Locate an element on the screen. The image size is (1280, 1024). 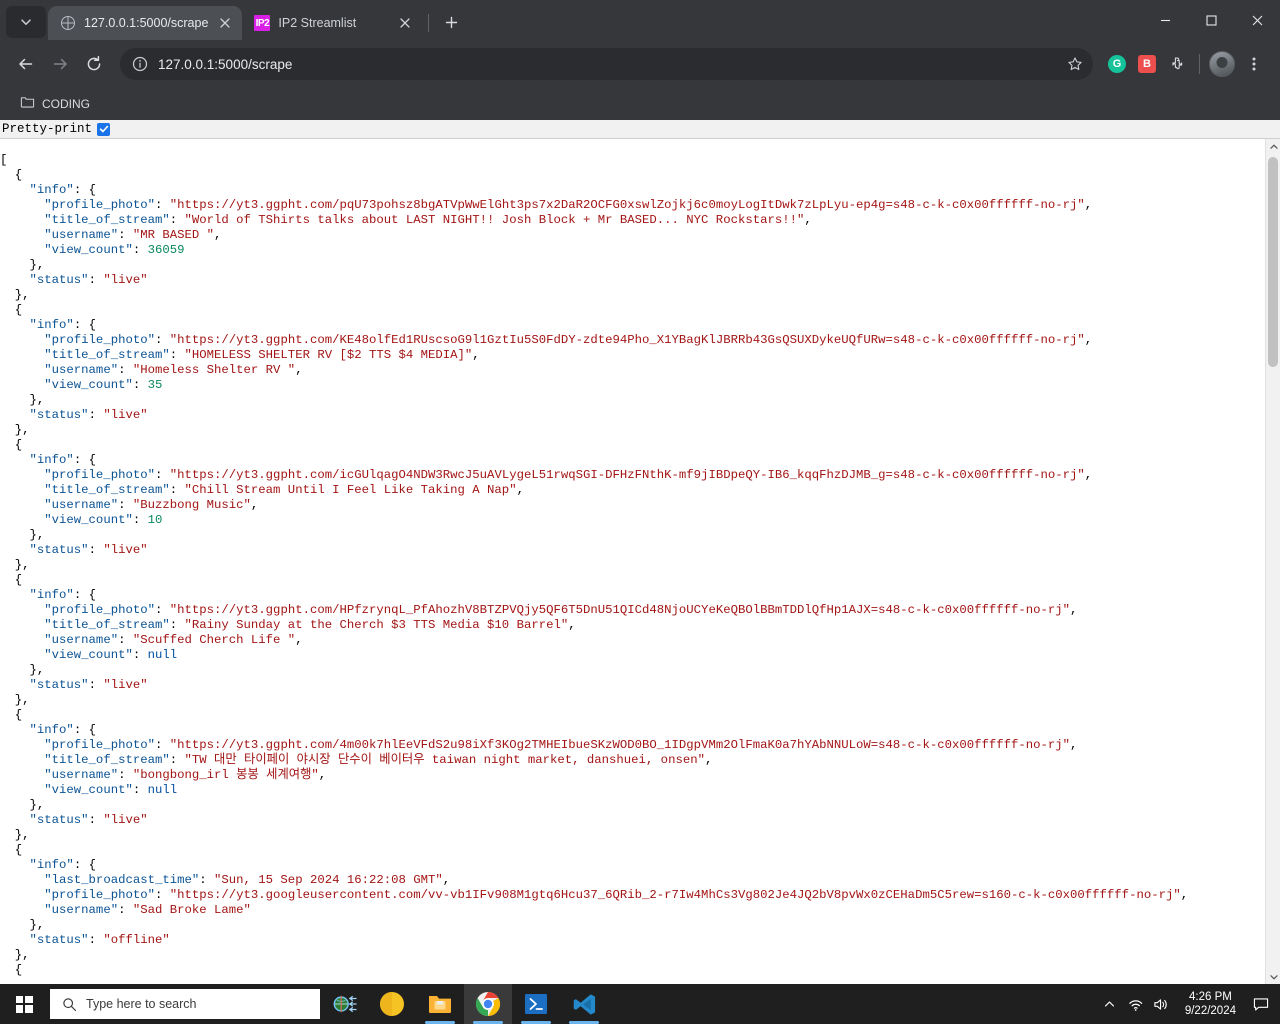
maximize-button is located at coordinates (1211, 20).